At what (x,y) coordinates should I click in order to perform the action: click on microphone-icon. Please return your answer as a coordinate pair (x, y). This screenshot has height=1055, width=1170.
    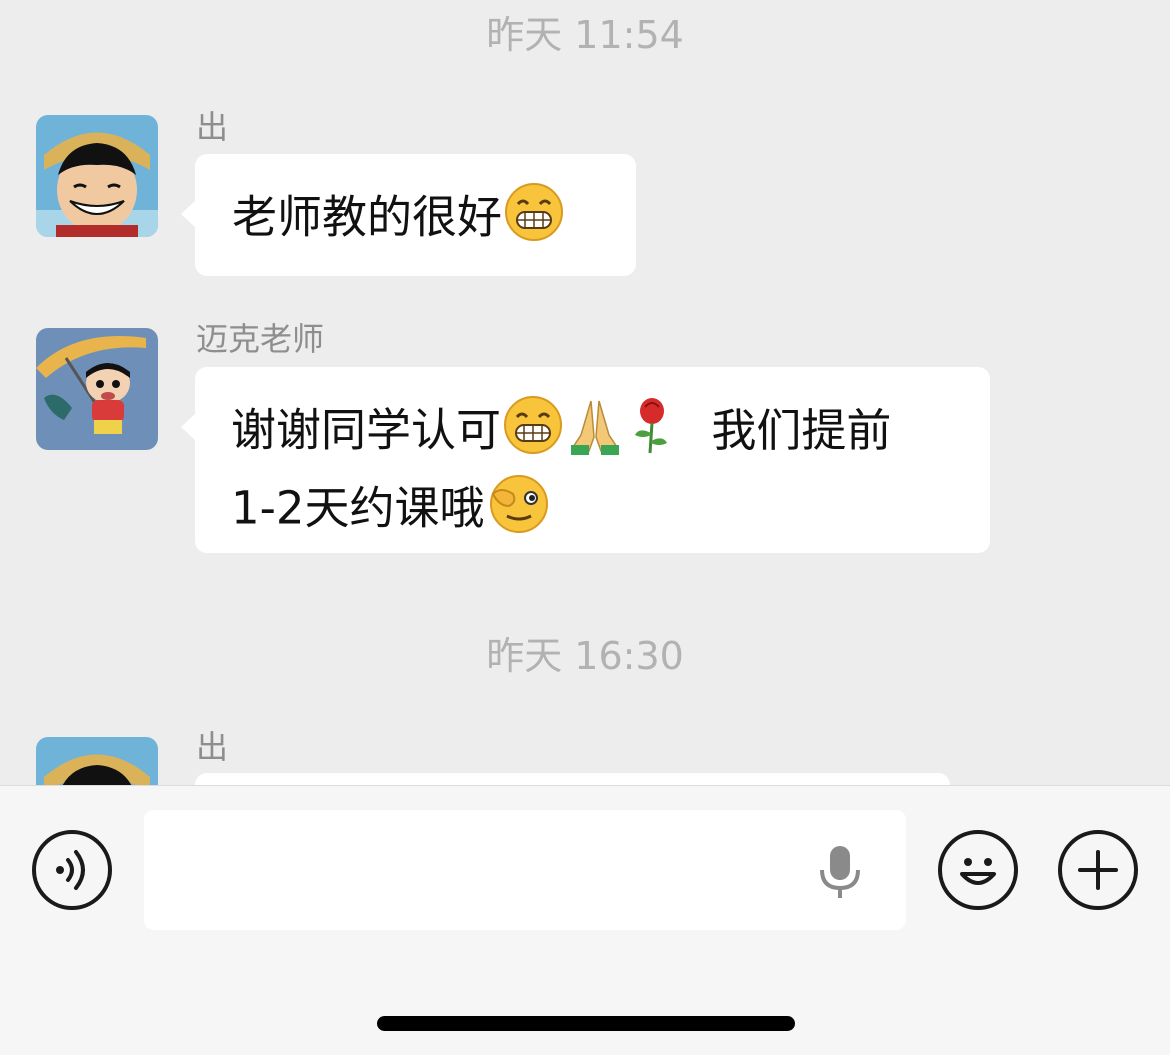
    Looking at the image, I should click on (840, 872).